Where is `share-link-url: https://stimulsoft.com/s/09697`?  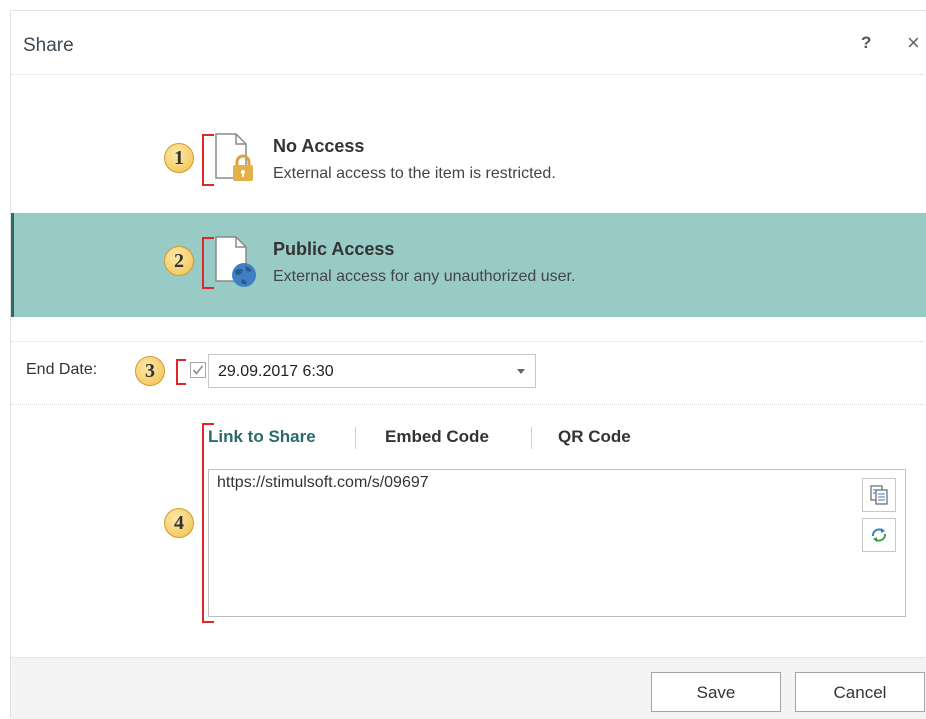
share-link-url: https://stimulsoft.com/s/09697 is located at coordinates (323, 482).